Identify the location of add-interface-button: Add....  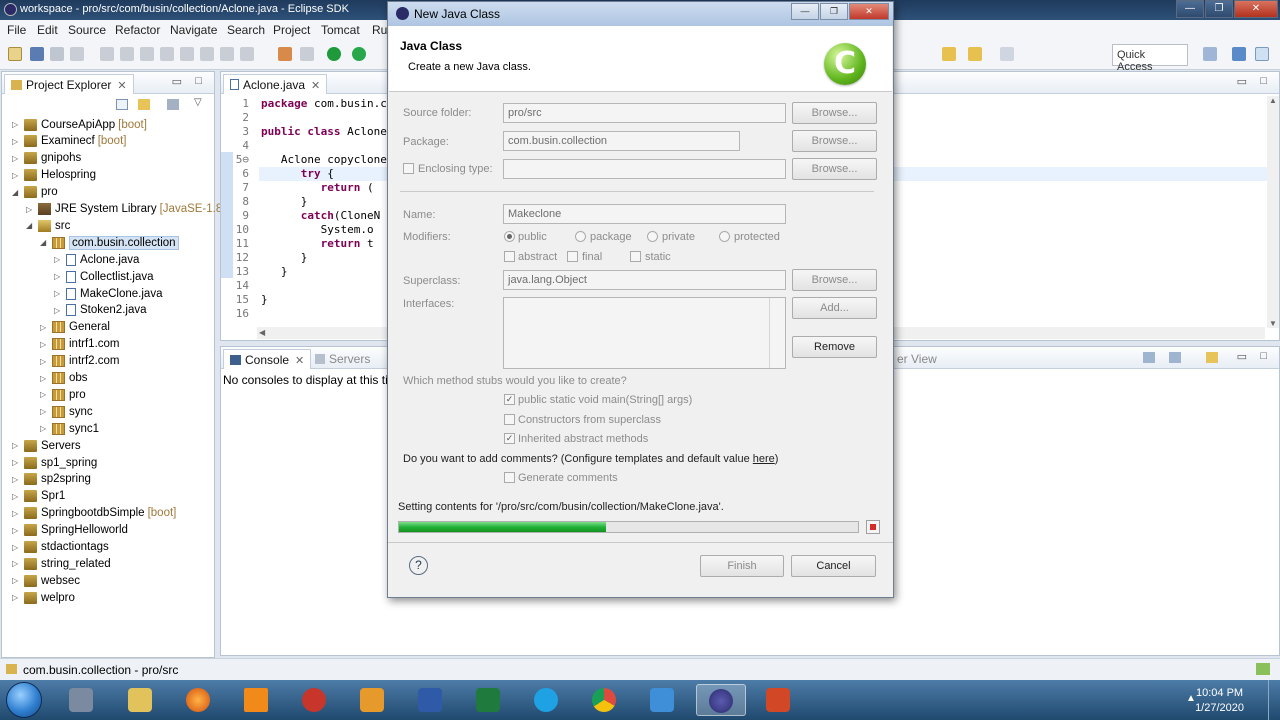
(834, 308).